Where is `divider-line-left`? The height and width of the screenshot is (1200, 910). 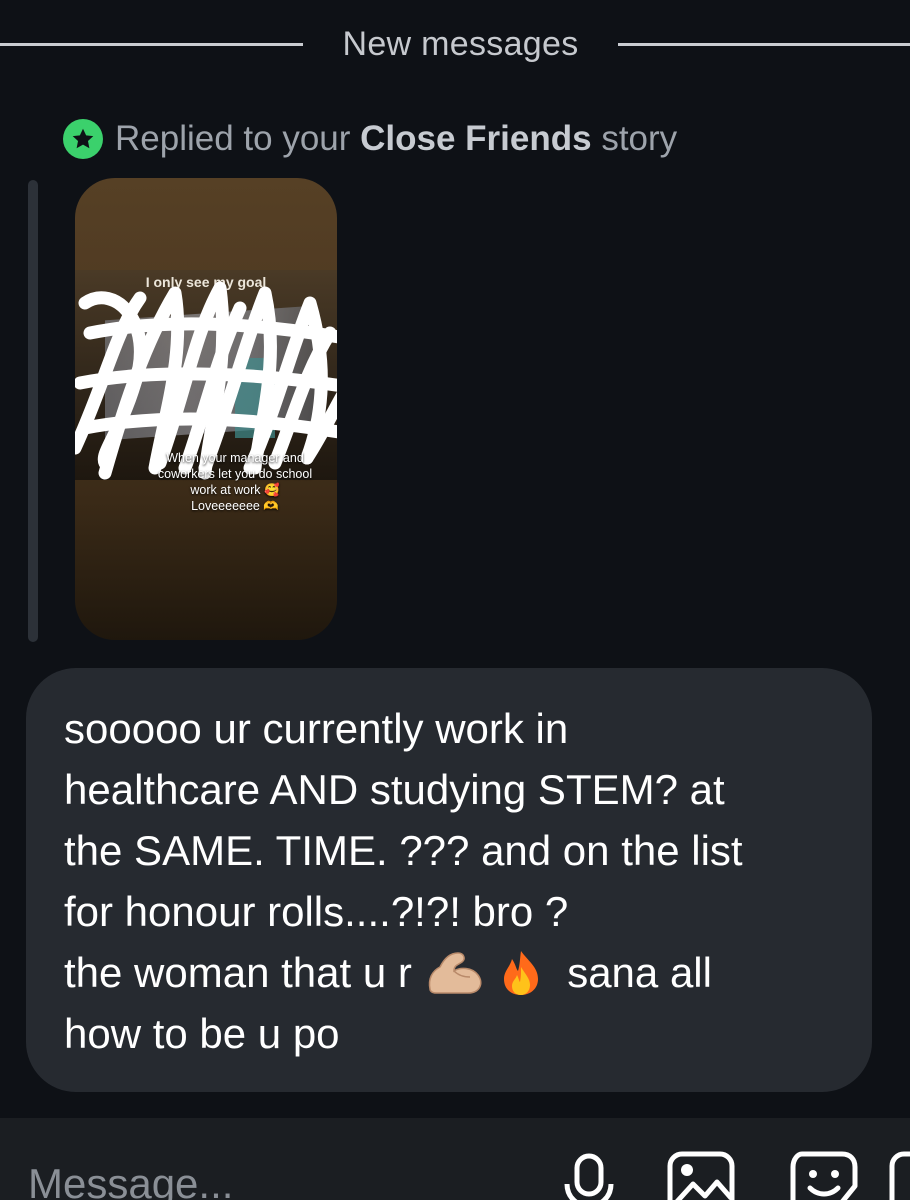 divider-line-left is located at coordinates (151, 44).